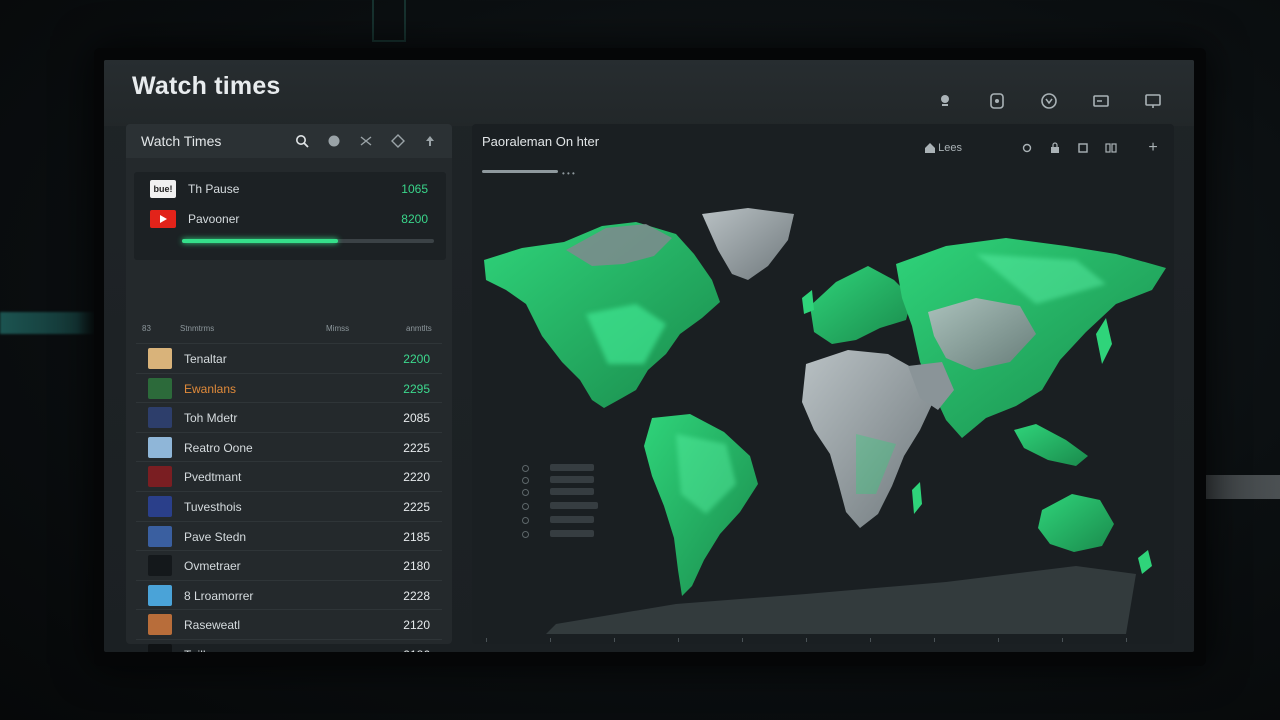 Image resolution: width=1280 pixels, height=720 pixels. I want to click on row-name: Toh Mdetr, so click(211, 418).